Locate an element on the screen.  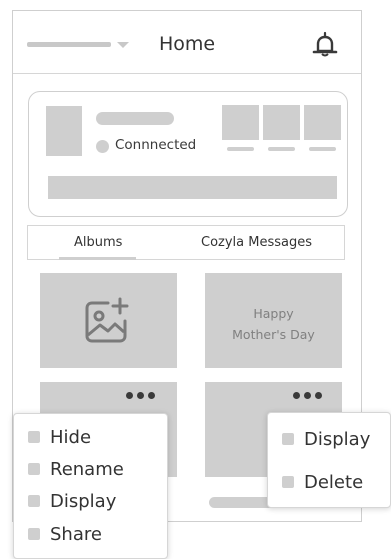
app-header: Home is located at coordinates (187, 42).